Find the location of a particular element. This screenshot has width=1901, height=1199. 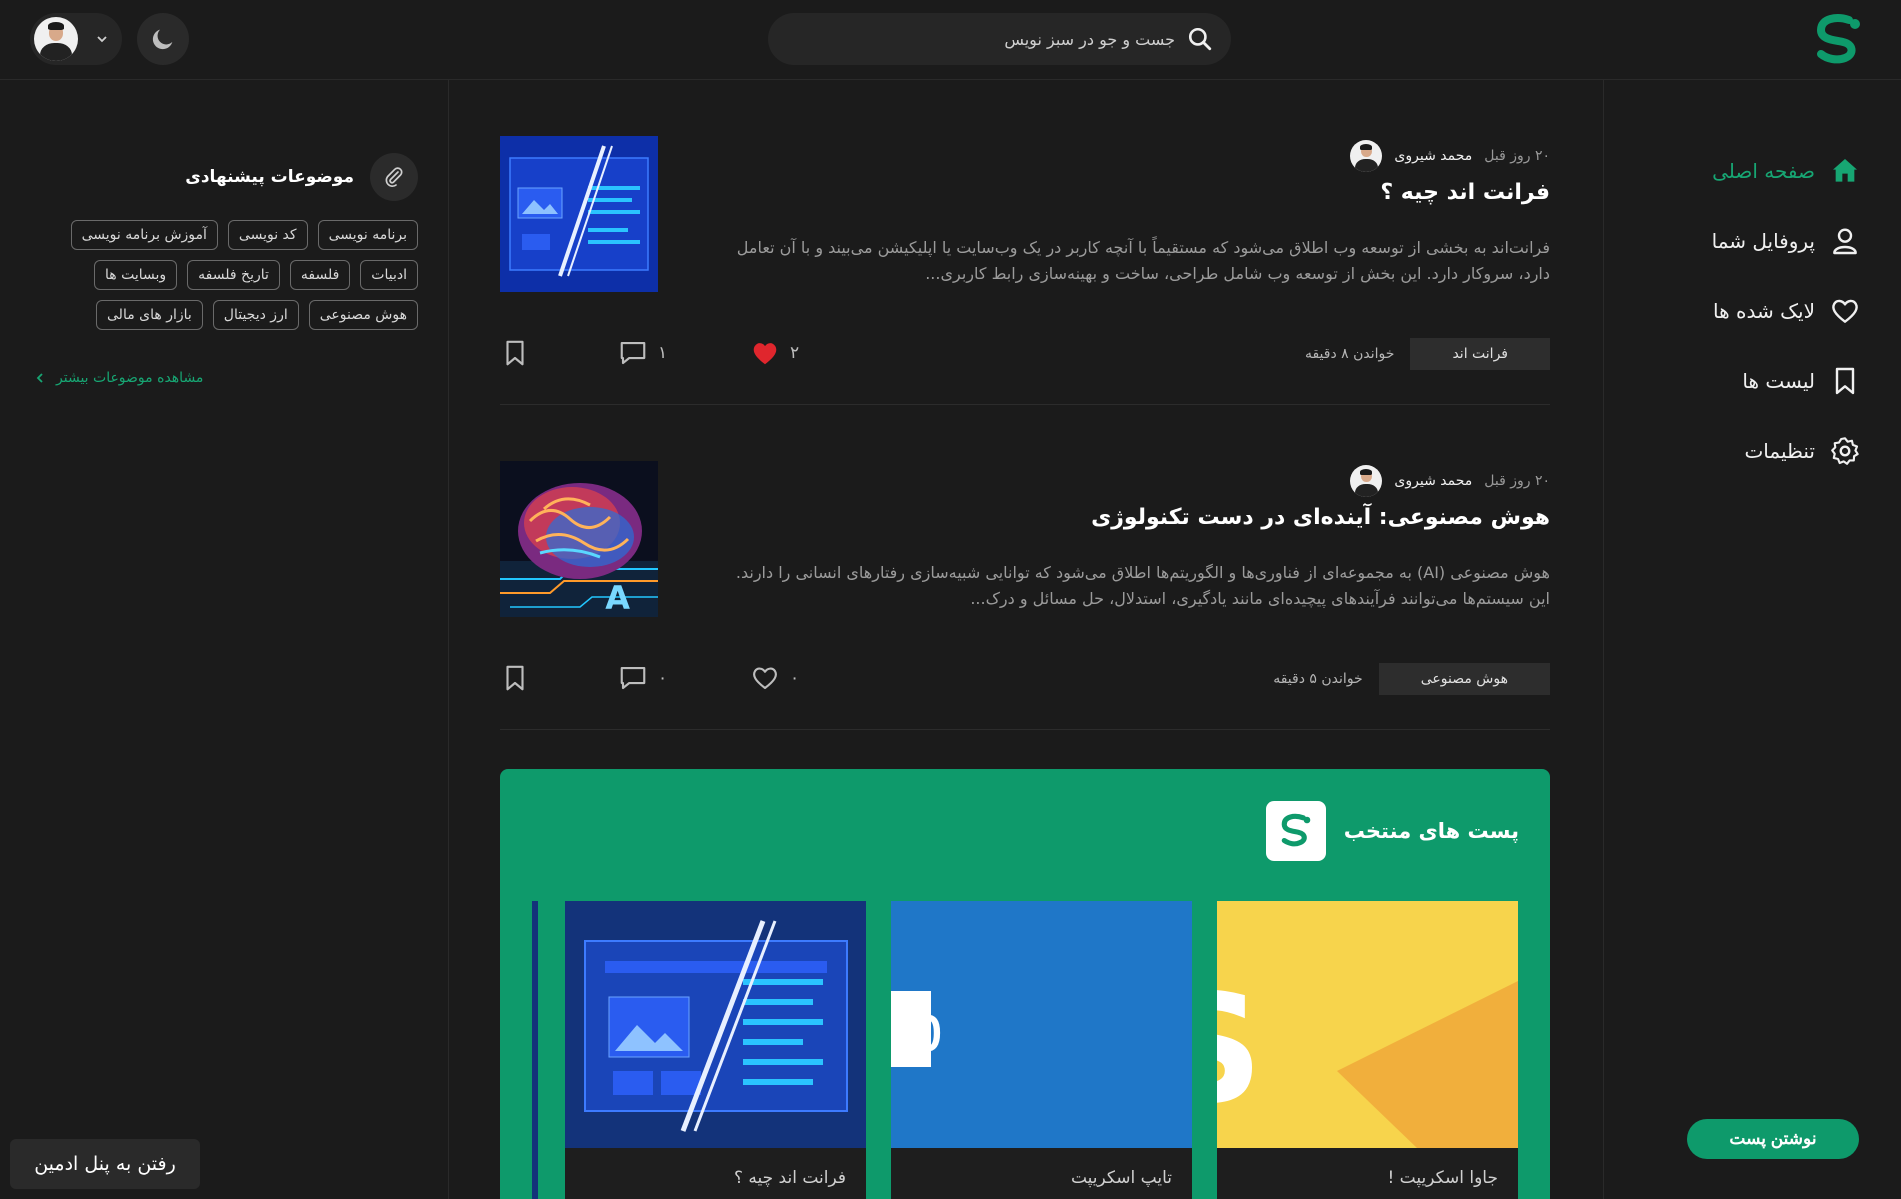

post-meta: هوش مصنوعی خواندن ۵ دقیقه is located at coordinates (1411, 679).